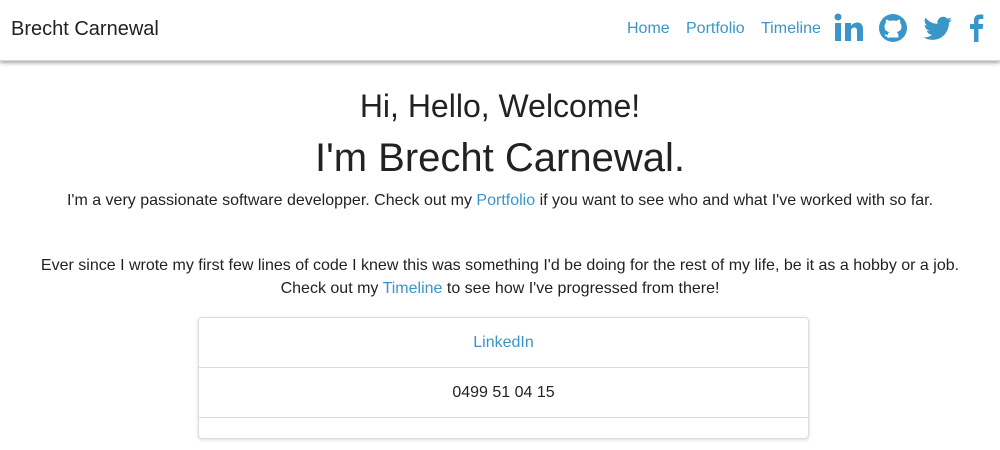 The width and height of the screenshot is (1000, 450). What do you see at coordinates (413, 288) in the screenshot?
I see `timeline-link: Timeline` at bounding box center [413, 288].